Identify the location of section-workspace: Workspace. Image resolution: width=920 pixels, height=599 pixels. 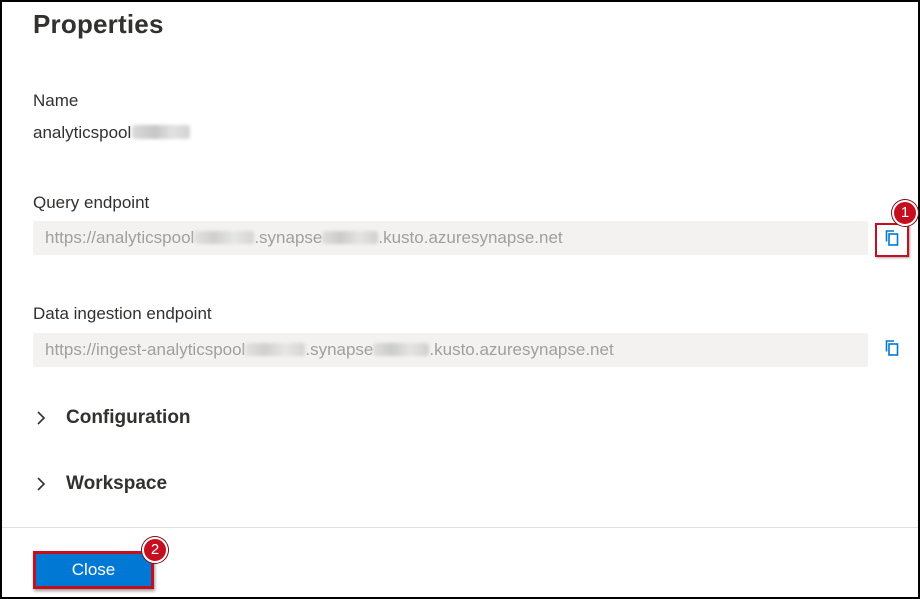
(100, 484).